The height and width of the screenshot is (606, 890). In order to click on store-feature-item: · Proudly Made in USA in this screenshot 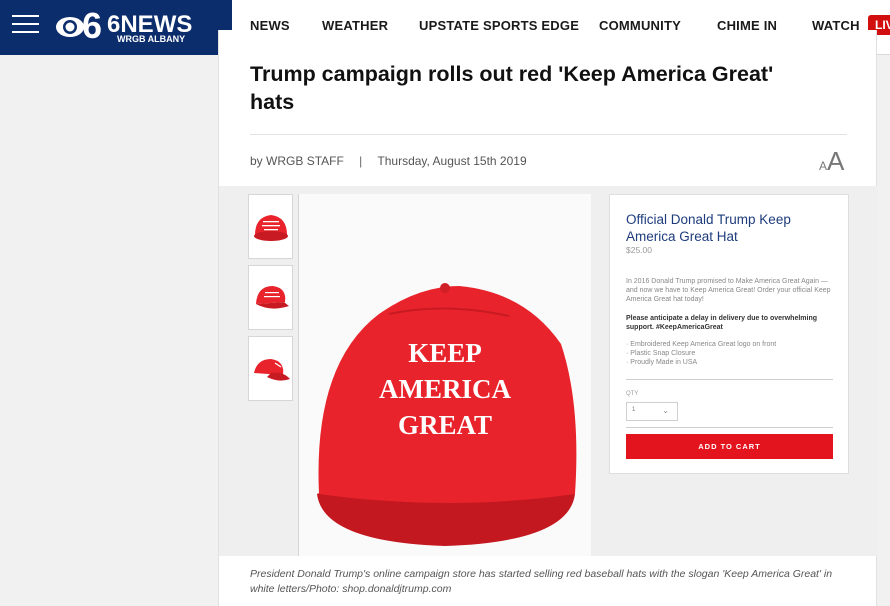, I will do `click(662, 362)`.